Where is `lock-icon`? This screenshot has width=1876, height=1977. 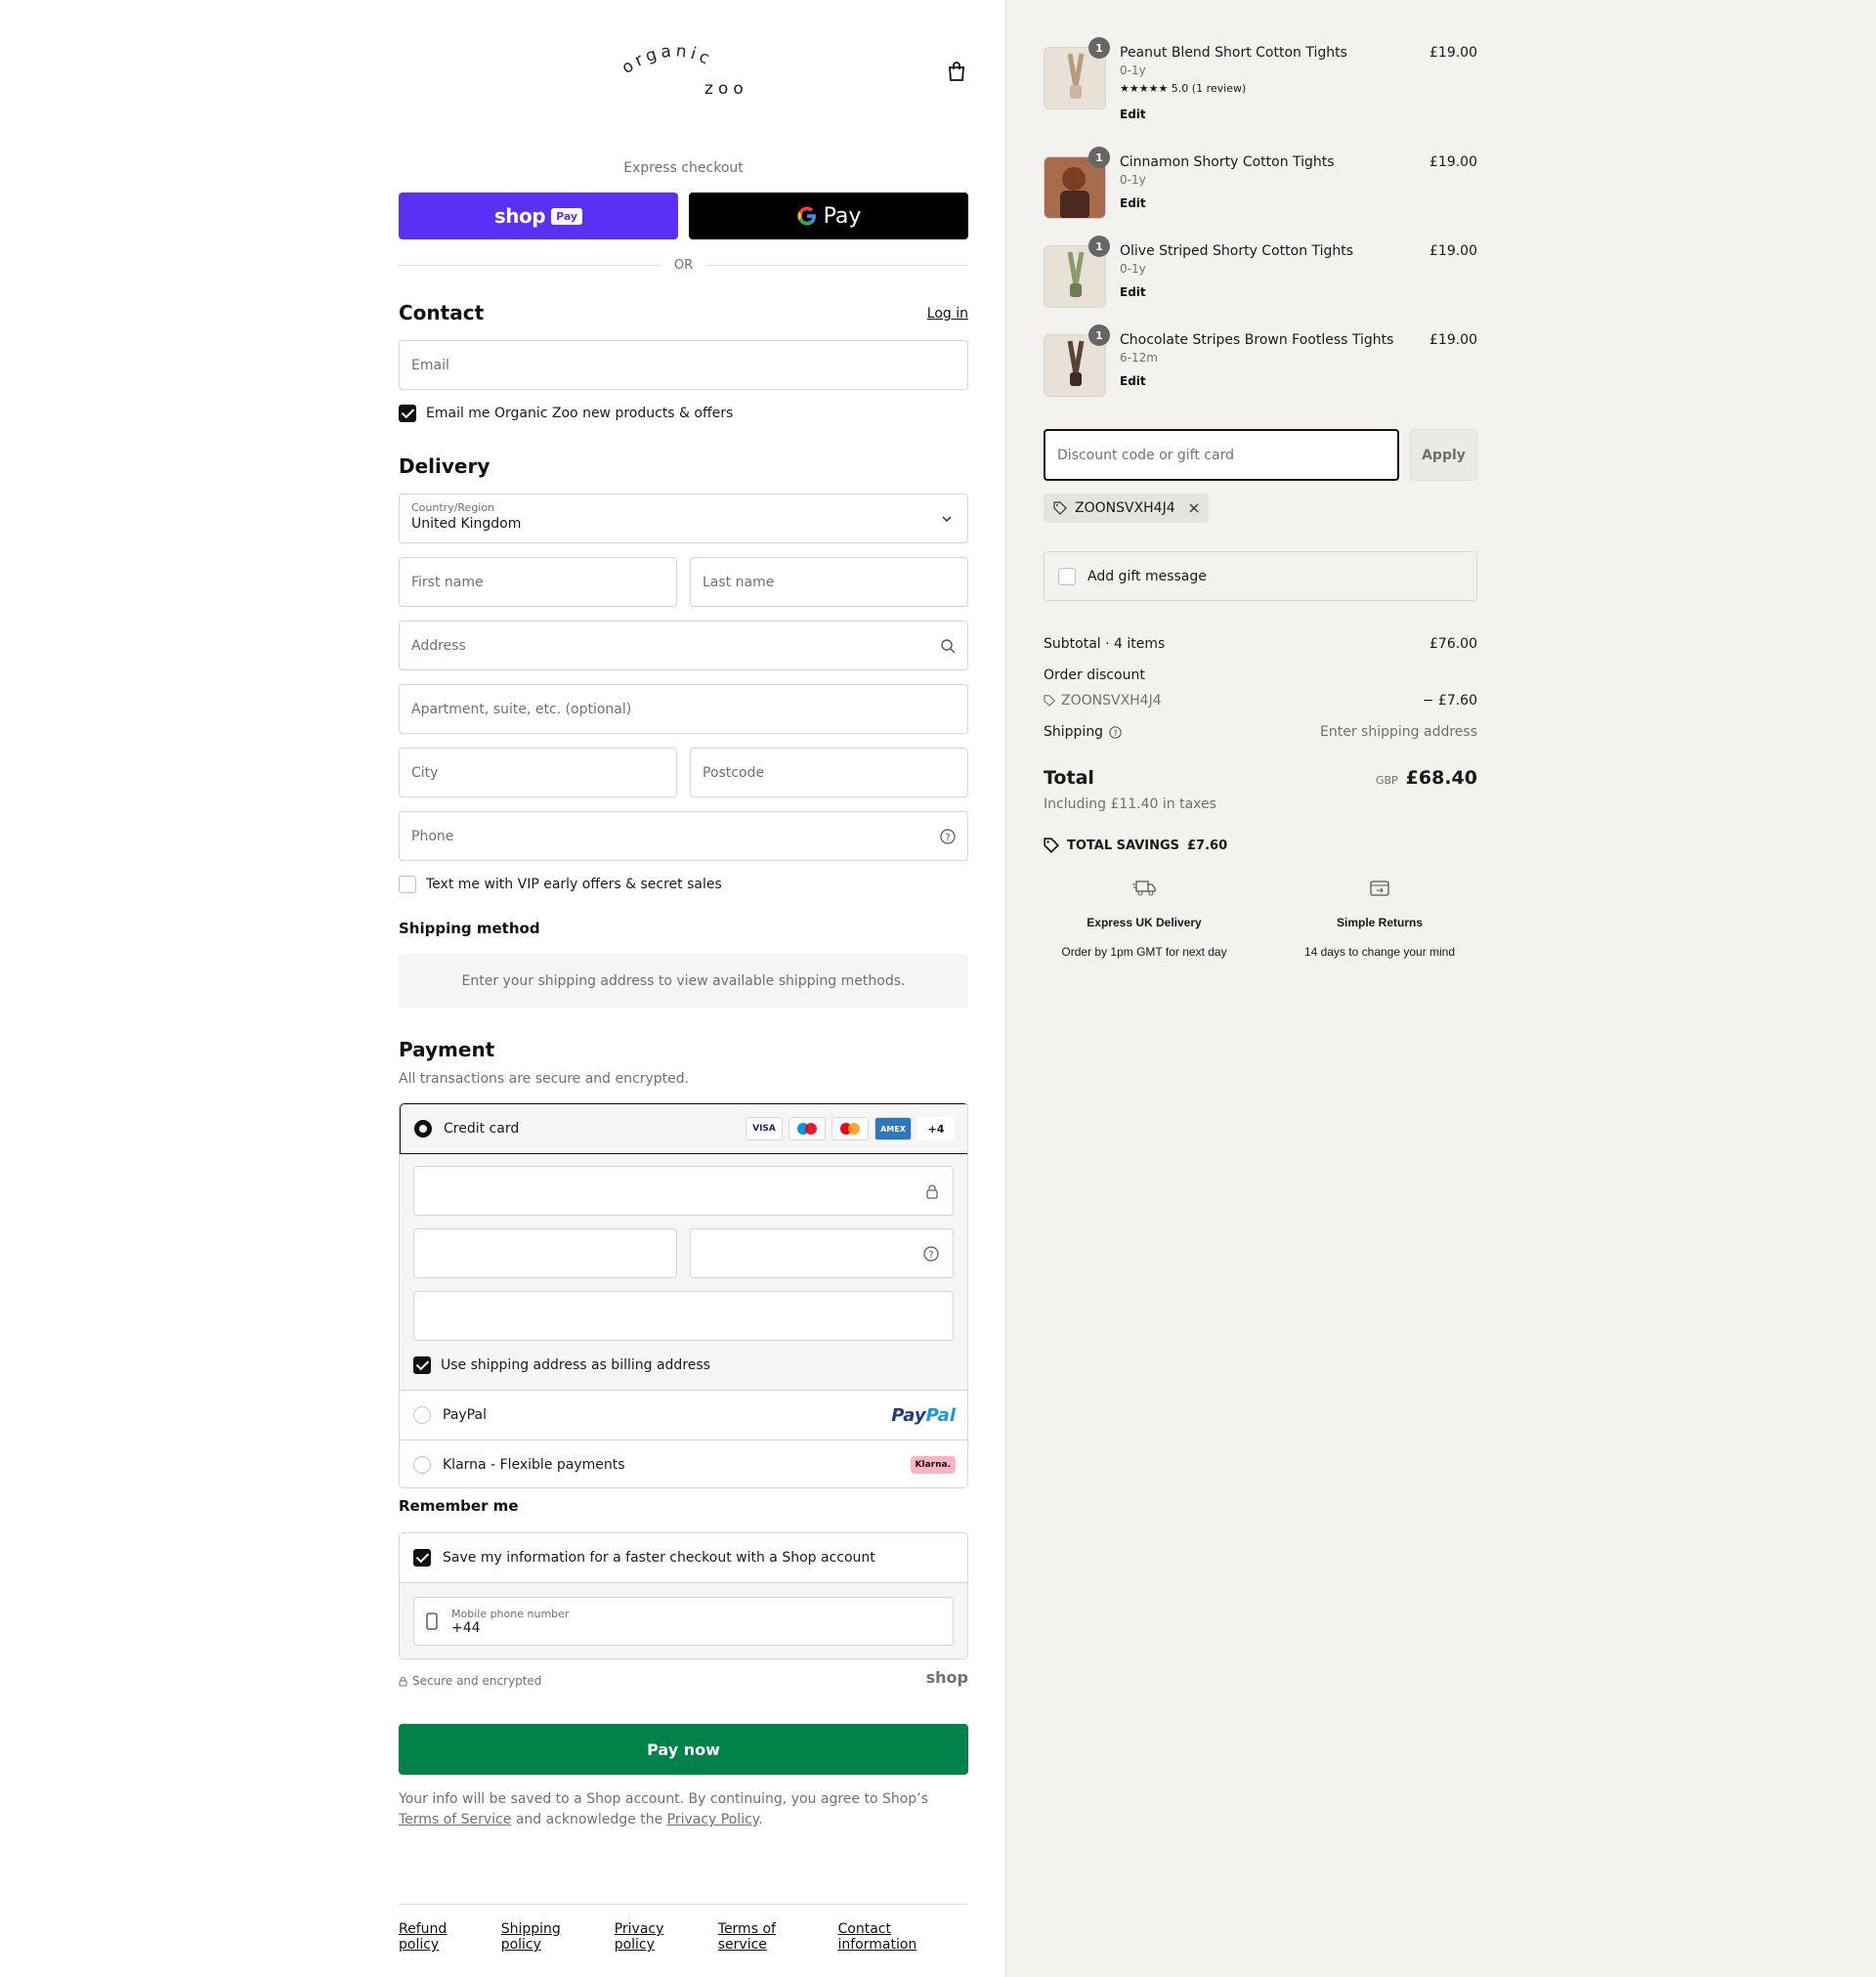
lock-icon is located at coordinates (403, 1681).